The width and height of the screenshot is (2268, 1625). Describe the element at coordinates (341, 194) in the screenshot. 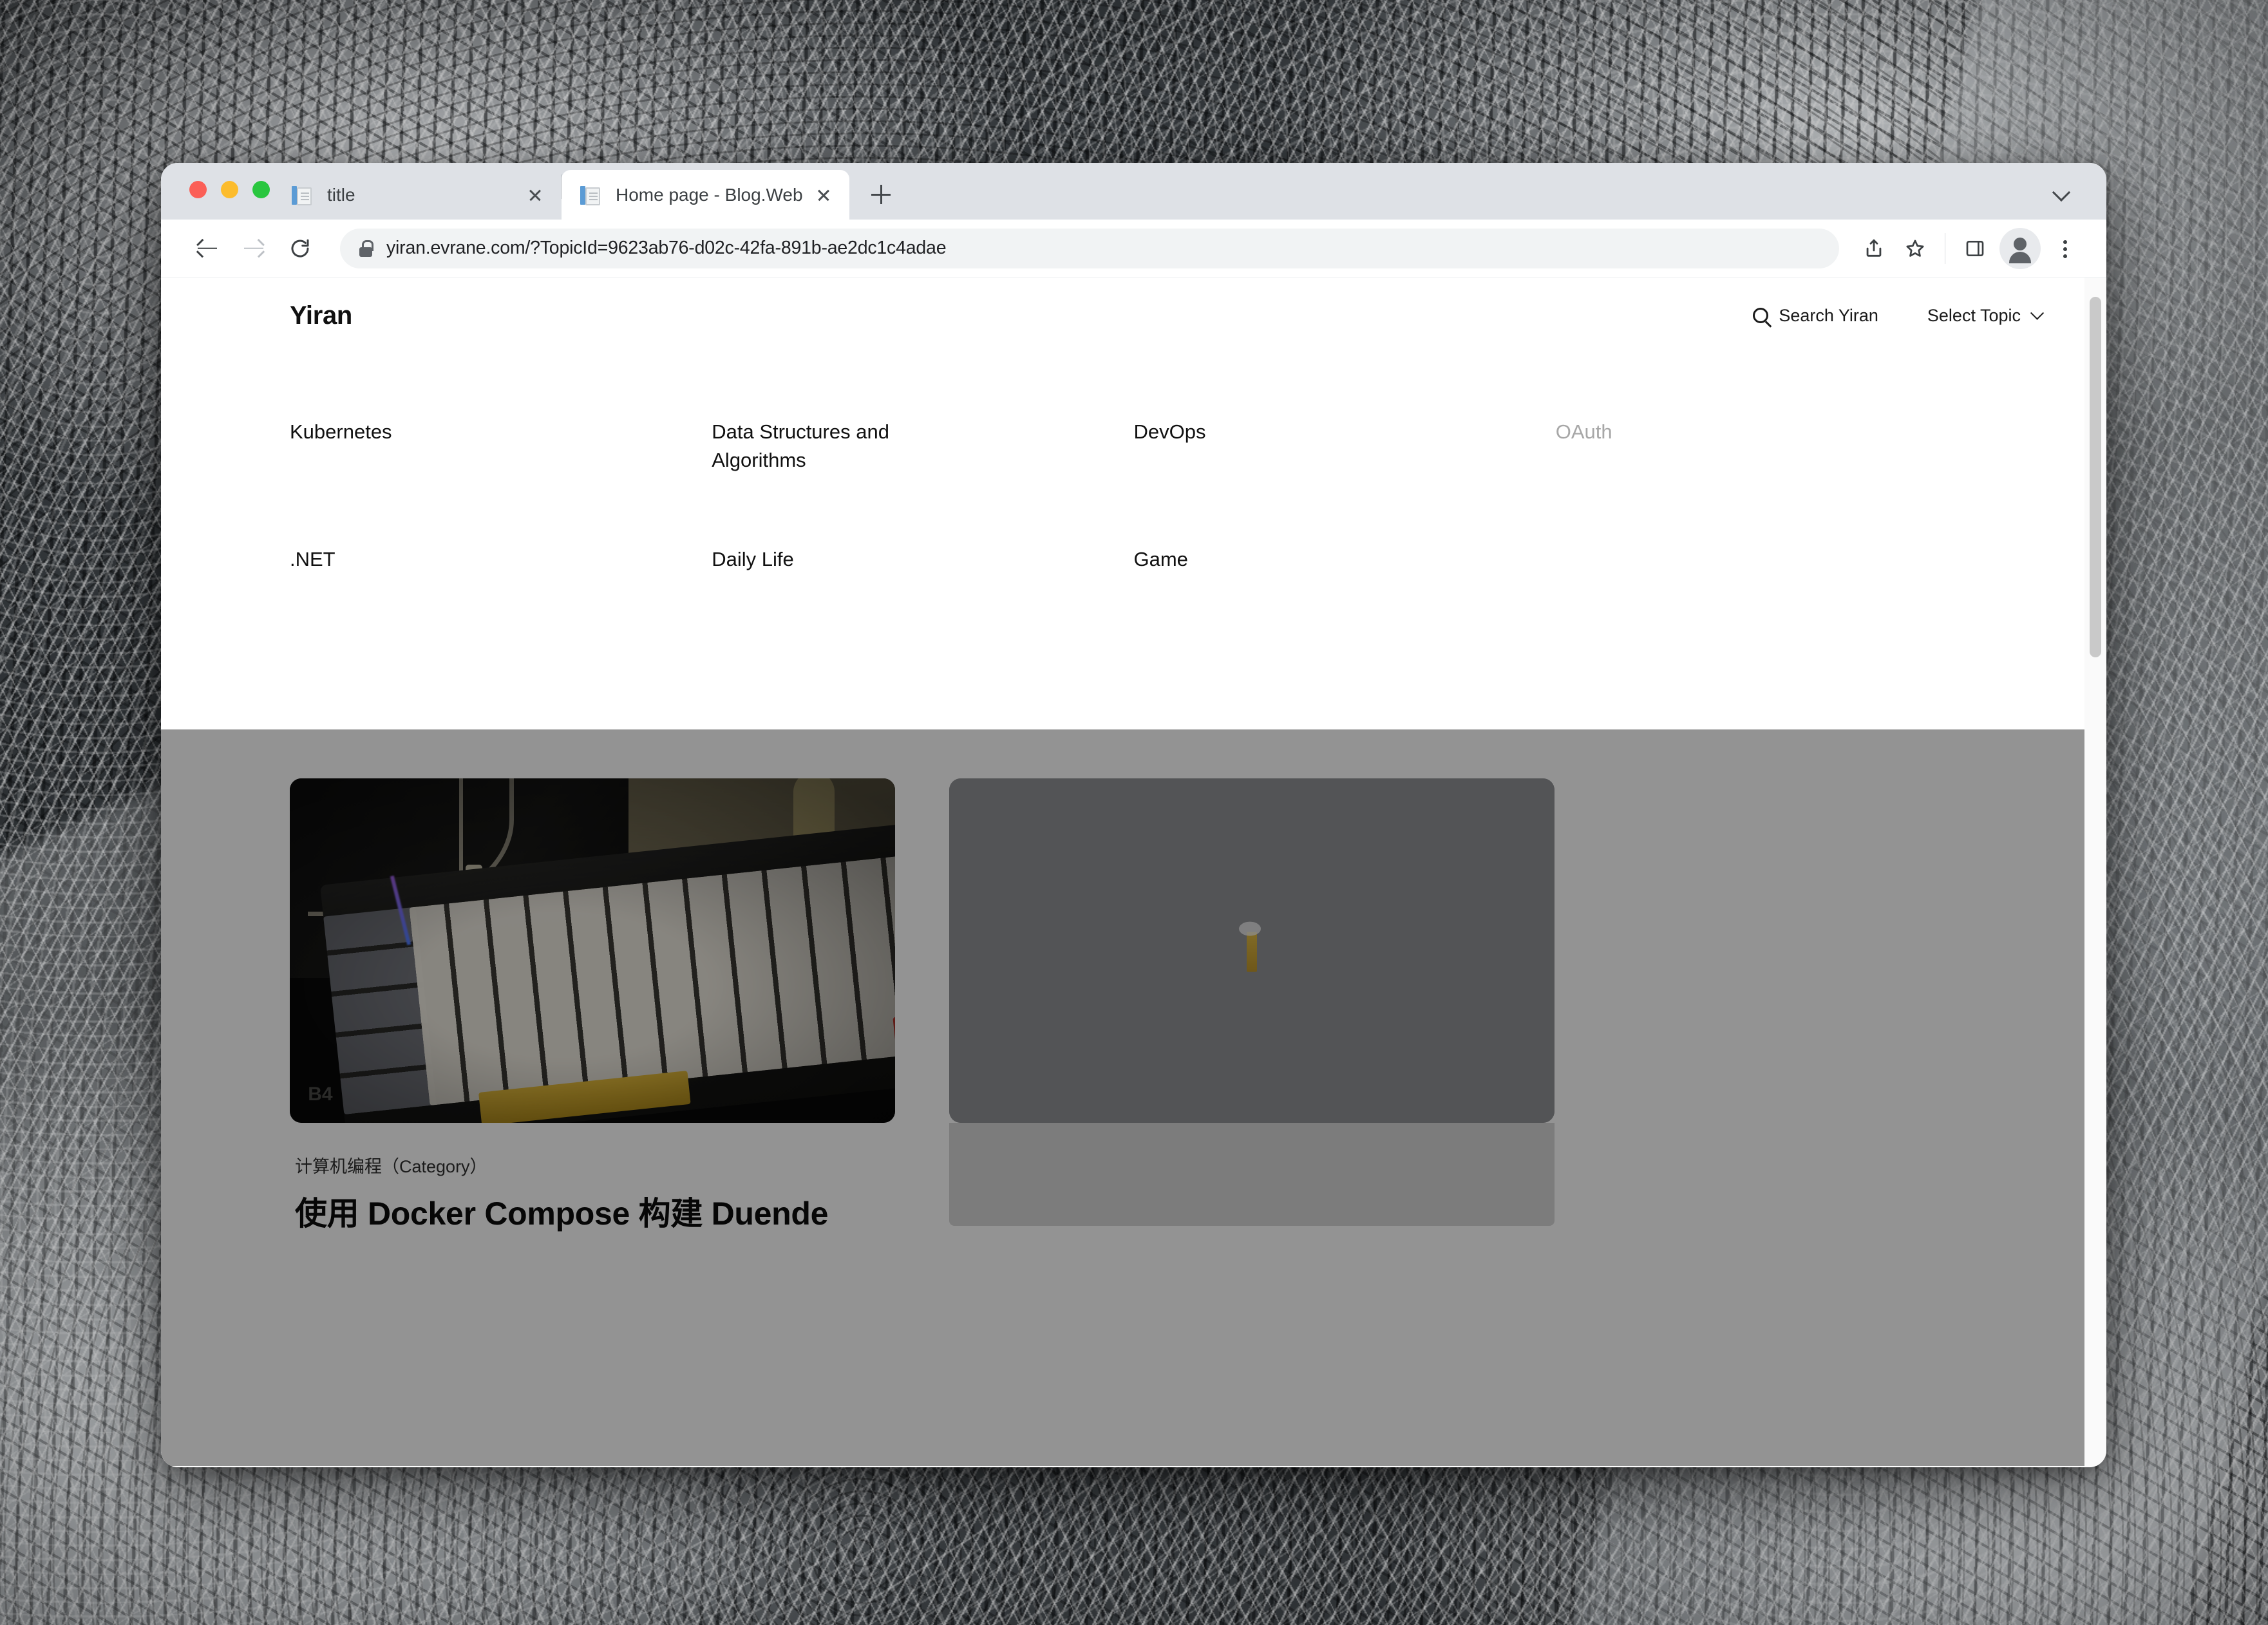

I see `tab-label: title` at that location.